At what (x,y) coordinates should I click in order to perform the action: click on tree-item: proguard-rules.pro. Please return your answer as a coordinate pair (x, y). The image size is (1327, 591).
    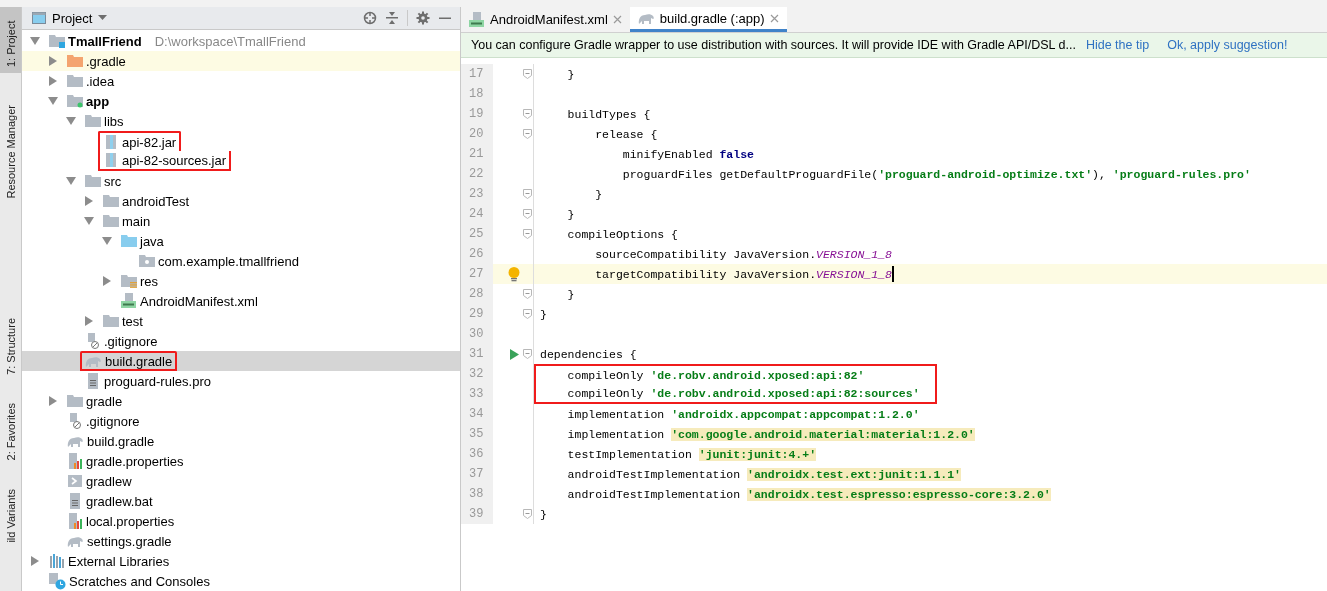
    Looking at the image, I should click on (157, 381).